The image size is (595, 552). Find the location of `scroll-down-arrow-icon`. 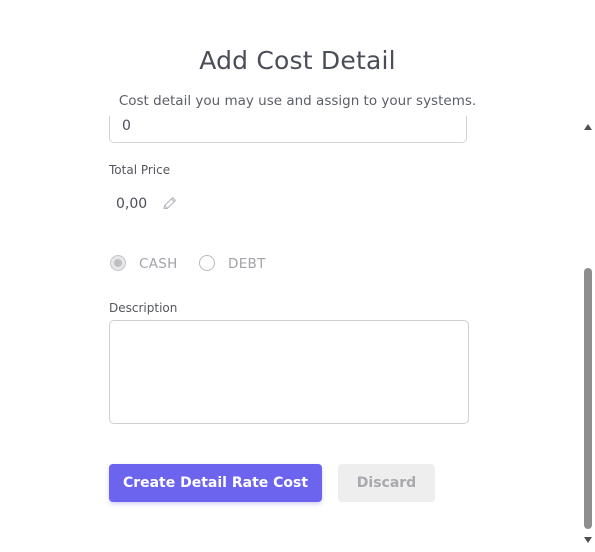

scroll-down-arrow-icon is located at coordinates (588, 540).